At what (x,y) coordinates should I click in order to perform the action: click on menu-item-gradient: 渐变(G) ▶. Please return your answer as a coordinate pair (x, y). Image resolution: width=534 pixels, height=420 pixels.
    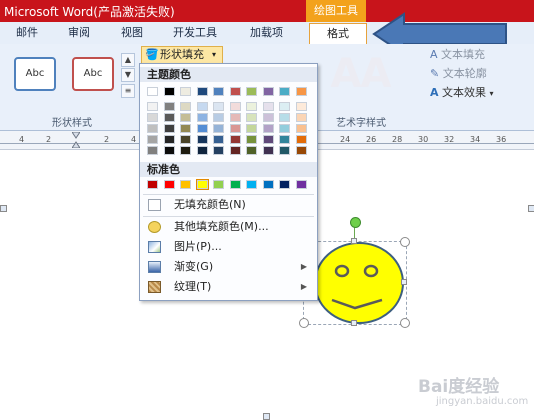
    Looking at the image, I should click on (228, 267).